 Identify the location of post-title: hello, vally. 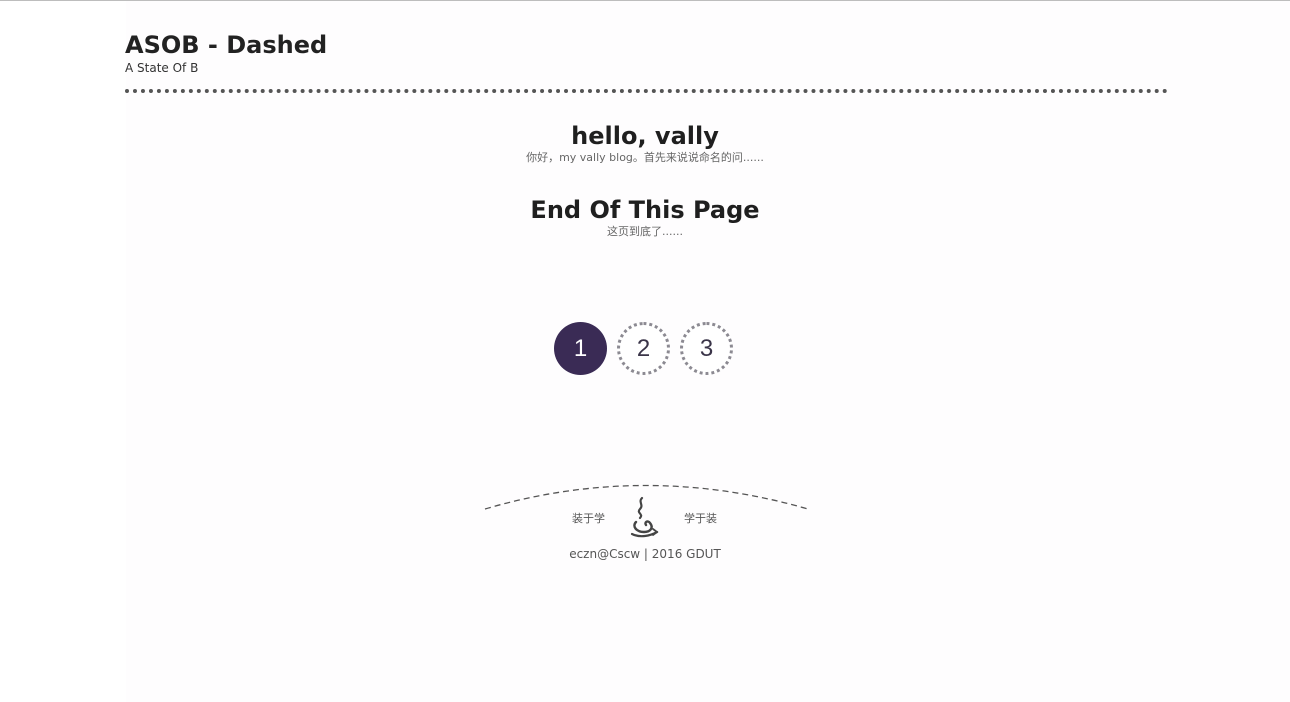
(645, 136).